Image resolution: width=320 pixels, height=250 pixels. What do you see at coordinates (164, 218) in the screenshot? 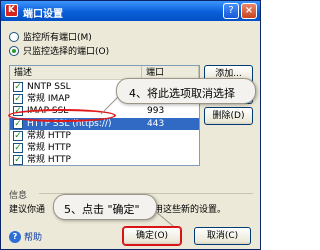
I see `callout5-pointer` at bounding box center [164, 218].